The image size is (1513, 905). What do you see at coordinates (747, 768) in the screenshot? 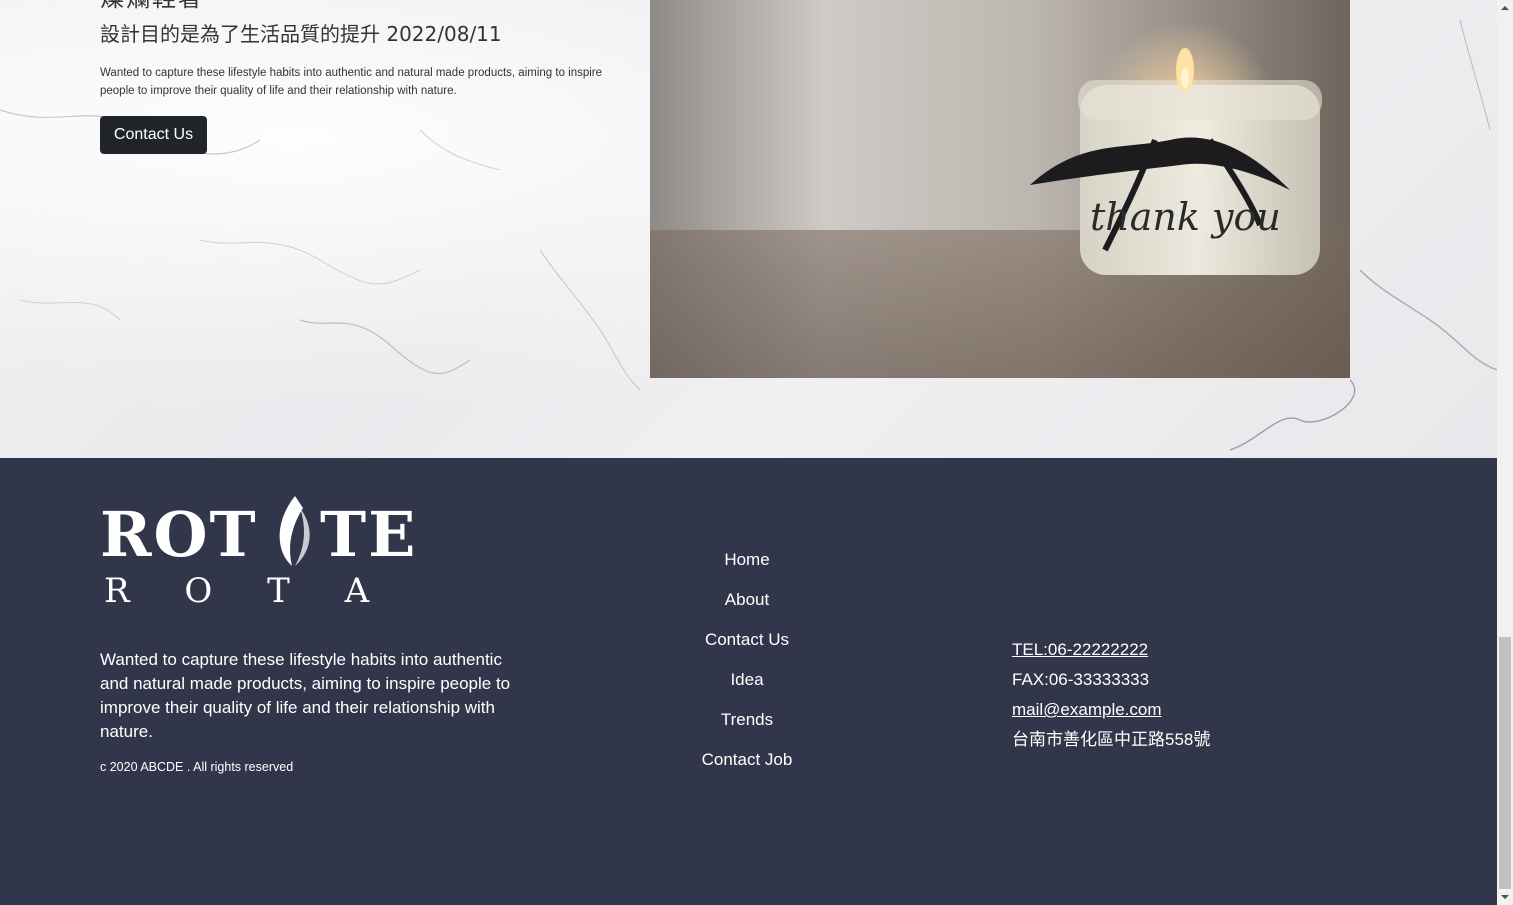
I see `nav-link-contact-job: Contact Job` at bounding box center [747, 768].